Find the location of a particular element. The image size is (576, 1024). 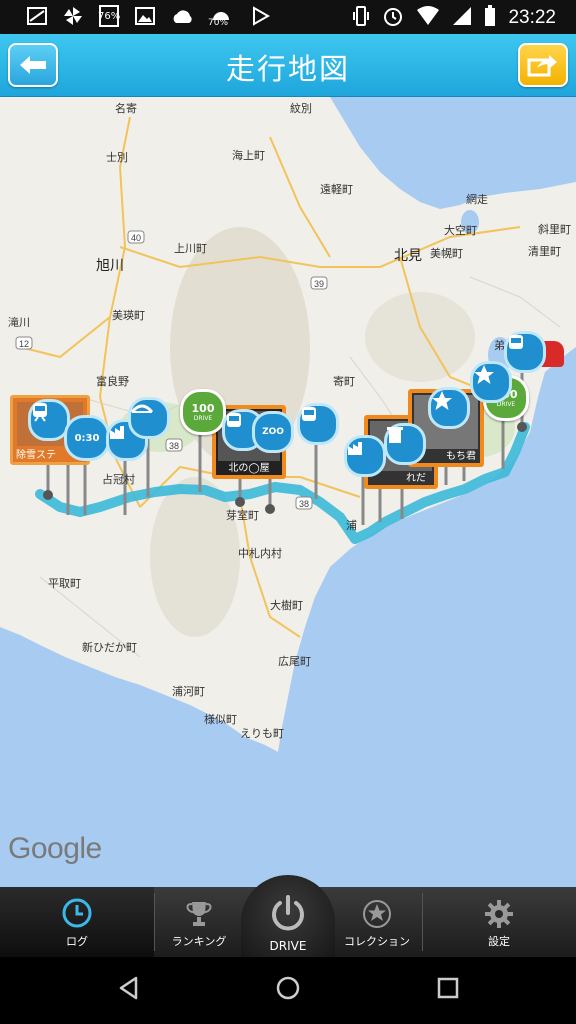

umbrella-icon: 70% is located at coordinates (221, 17).